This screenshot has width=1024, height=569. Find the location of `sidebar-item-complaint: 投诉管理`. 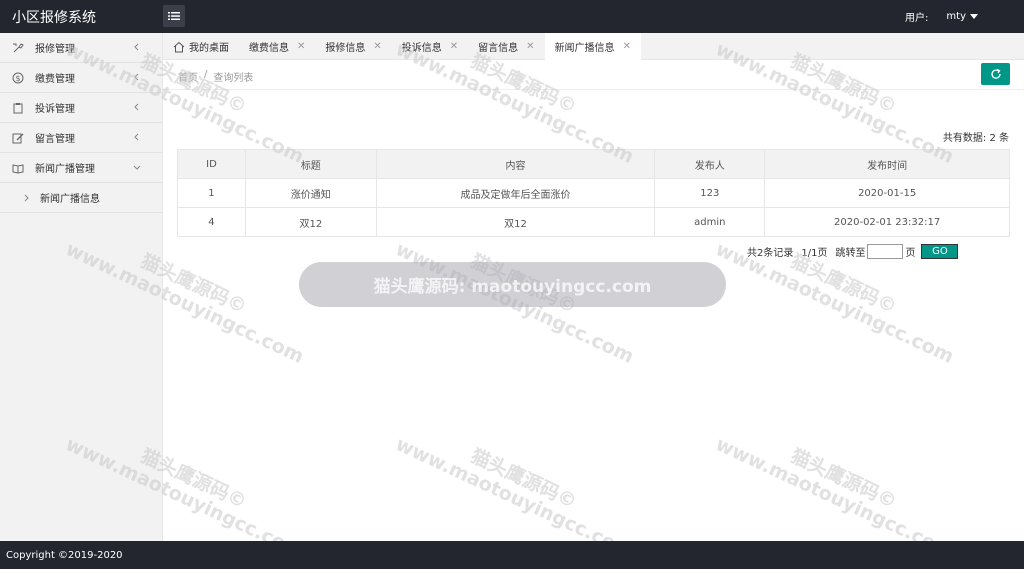

sidebar-item-complaint: 投诉管理 is located at coordinates (81, 108).